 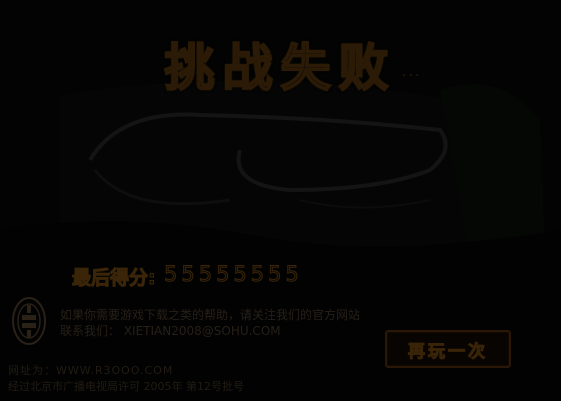 I want to click on final-score-label: 最后得分:, so click(x=114, y=278).